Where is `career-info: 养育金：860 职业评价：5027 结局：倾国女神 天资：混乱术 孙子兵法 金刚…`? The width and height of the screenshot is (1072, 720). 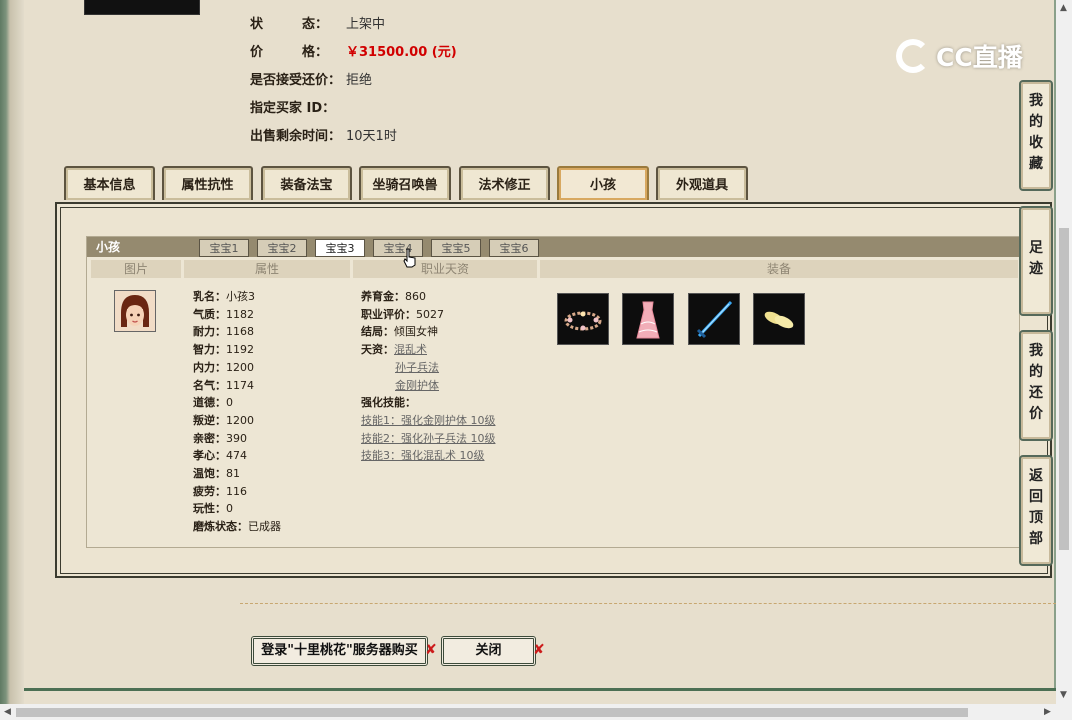
career-info: 养育金：860 职业评价：5027 结局：倾国女神 天资：混乱术 孙子兵法 金刚… is located at coordinates (428, 376).